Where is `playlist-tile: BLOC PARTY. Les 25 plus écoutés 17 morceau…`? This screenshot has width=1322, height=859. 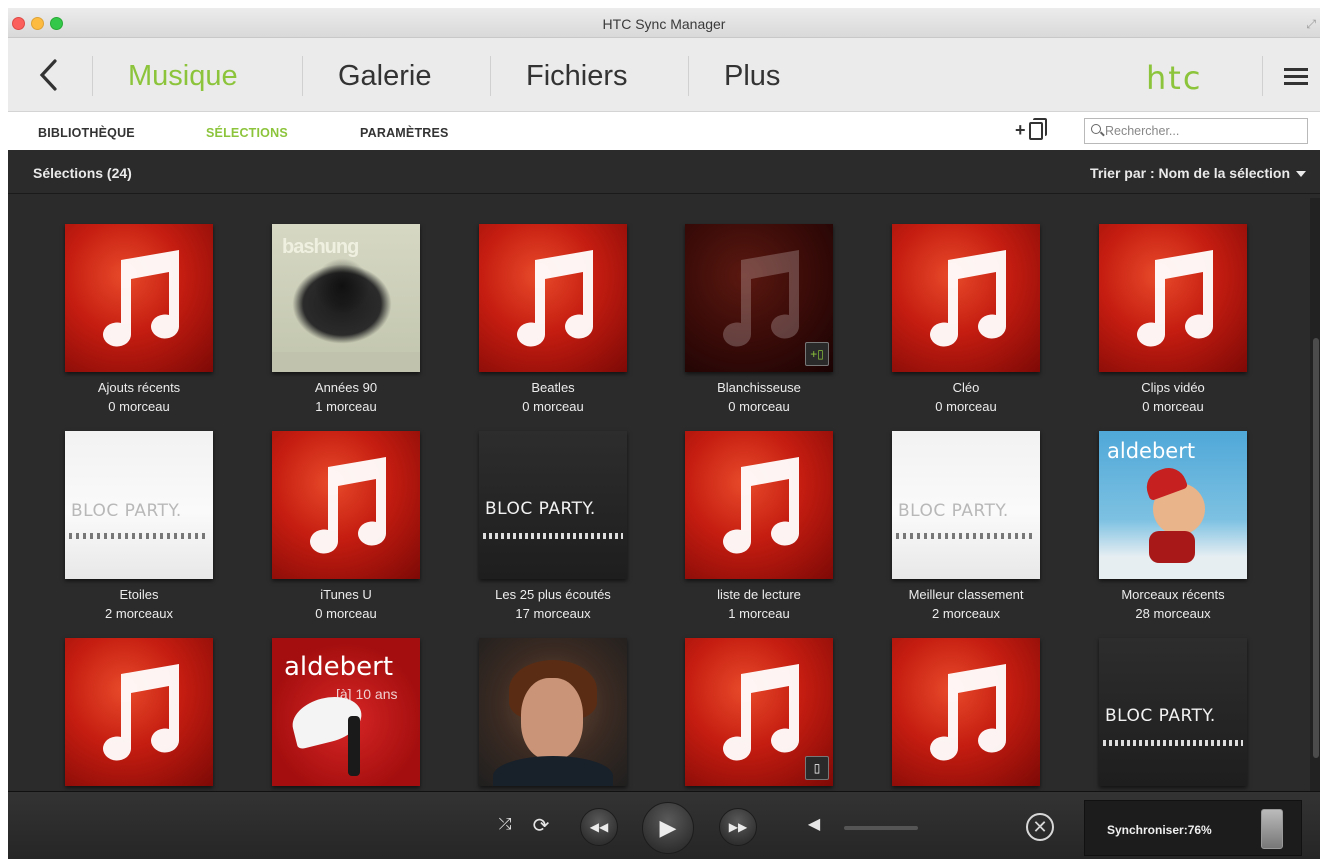
playlist-tile: BLOC PARTY. Les 25 plus écoutés 17 morceau… is located at coordinates (553, 526).